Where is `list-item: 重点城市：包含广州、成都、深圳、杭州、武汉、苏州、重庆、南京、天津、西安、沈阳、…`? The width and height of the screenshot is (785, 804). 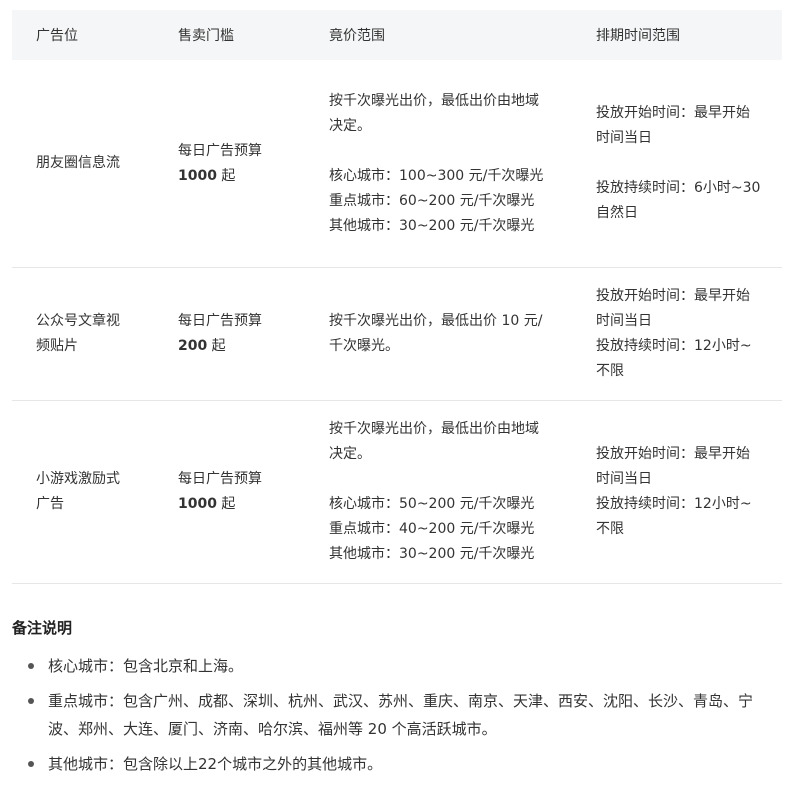 list-item: 重点城市：包含广州、成都、深圳、杭州、武汉、苏州、重庆、南京、天津、西安、沈阳、… is located at coordinates (393, 715).